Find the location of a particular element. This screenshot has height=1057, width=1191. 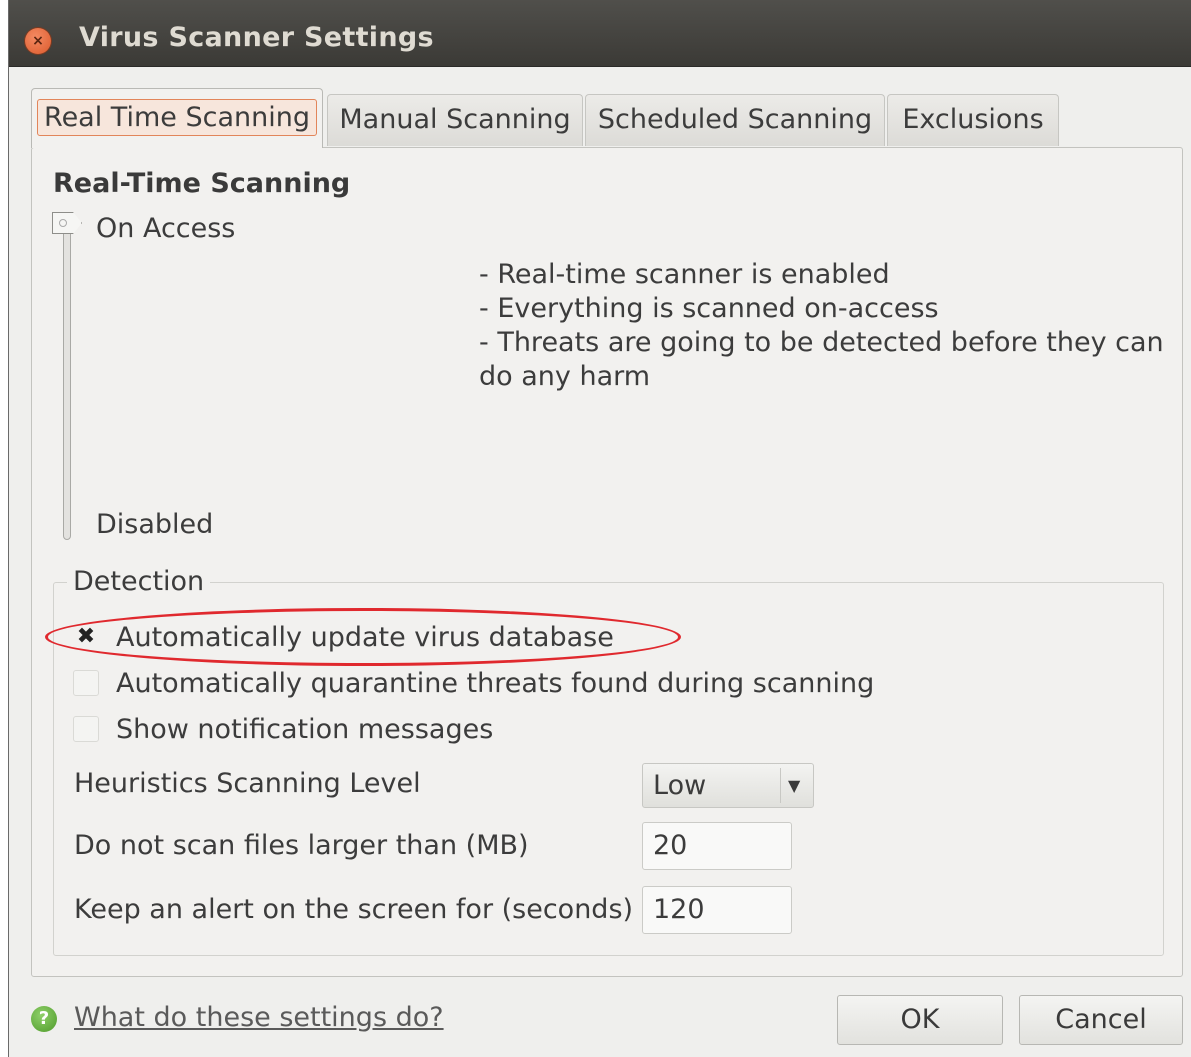

alert-duration-input: 120 is located at coordinates (717, 910).